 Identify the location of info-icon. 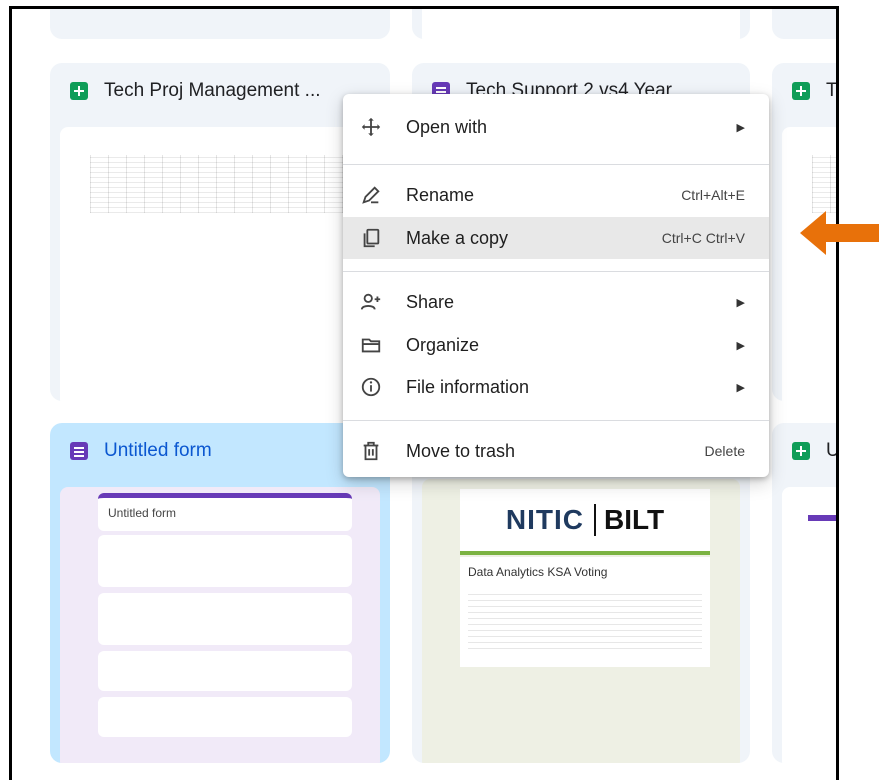
(371, 387).